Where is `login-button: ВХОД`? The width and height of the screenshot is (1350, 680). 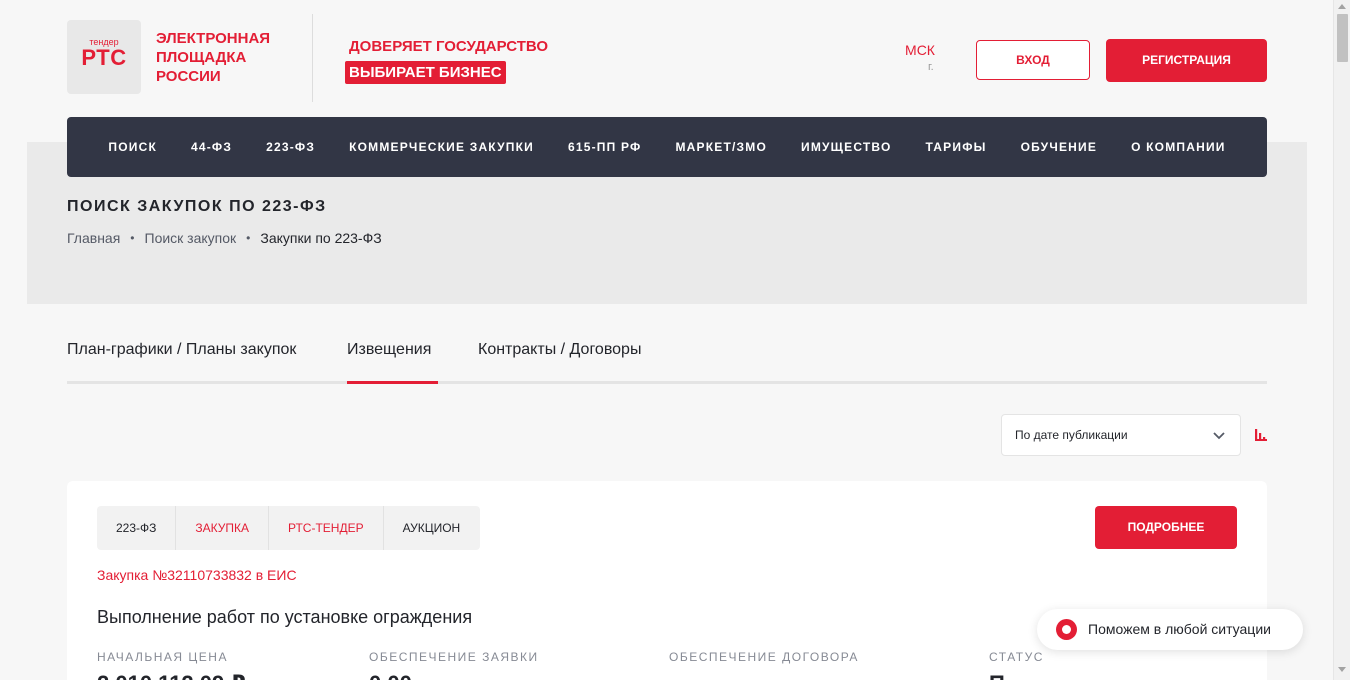
login-button: ВХОД is located at coordinates (1033, 60).